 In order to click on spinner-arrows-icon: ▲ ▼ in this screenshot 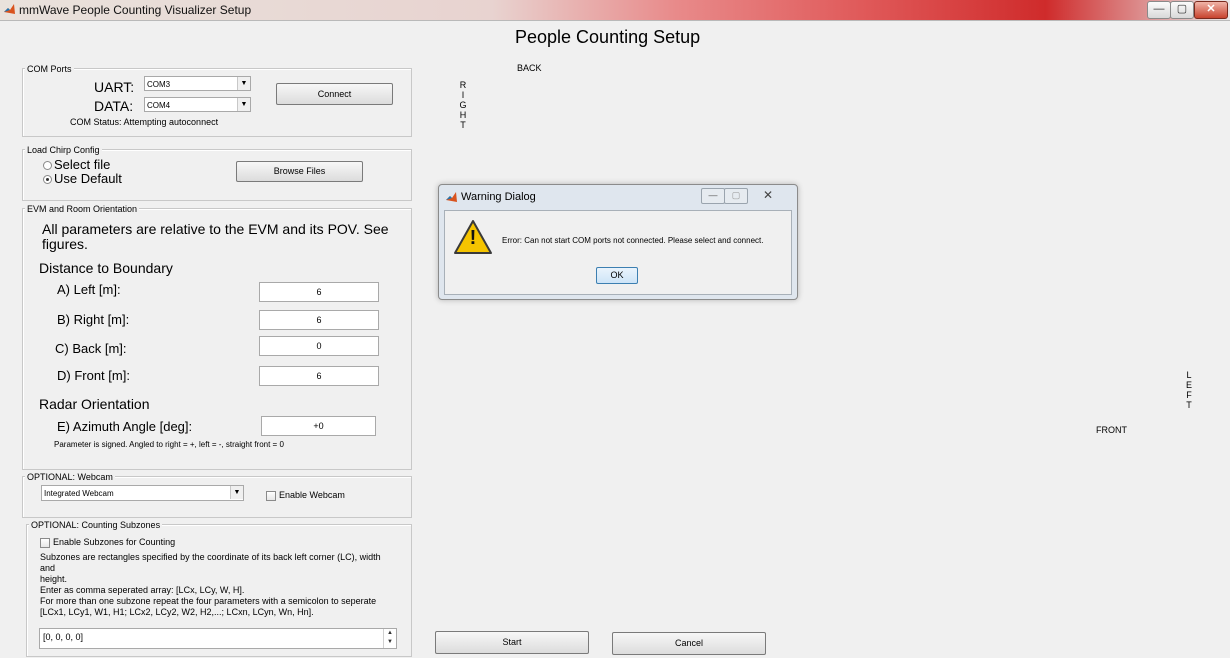, I will do `click(389, 638)`.